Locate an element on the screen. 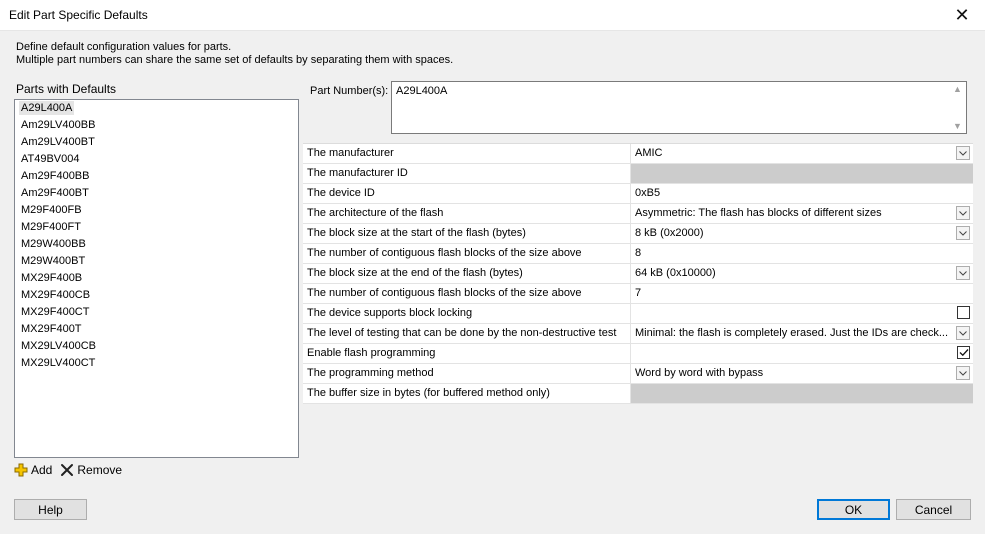 The width and height of the screenshot is (985, 534). property-row: The device supports block locking is located at coordinates (638, 314).